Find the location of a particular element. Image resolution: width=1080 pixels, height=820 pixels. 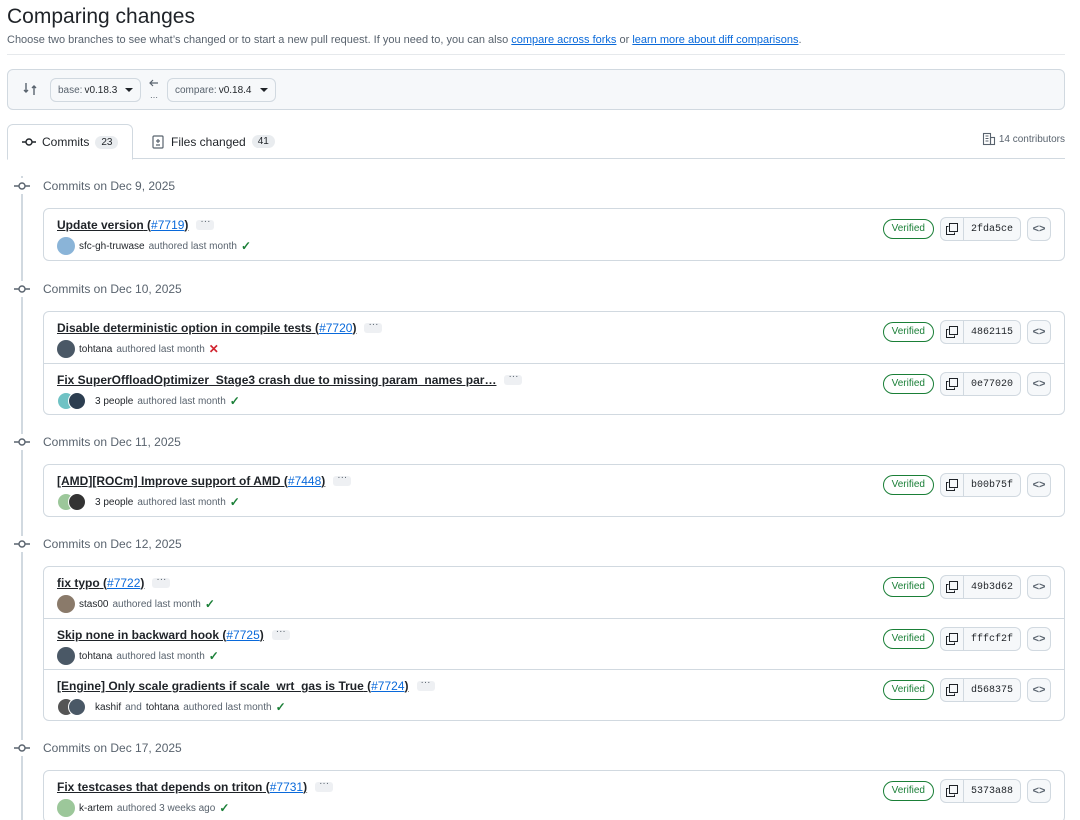

day-header: Commits on Dec 9, 2025 is located at coordinates (95, 186).